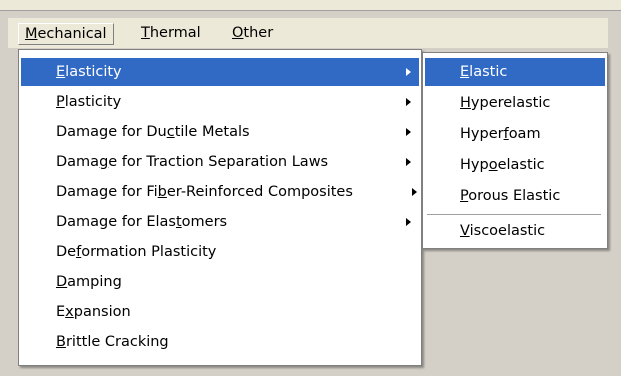  Describe the element at coordinates (204, 222) in the screenshot. I see `item-label-part: omers` at that location.